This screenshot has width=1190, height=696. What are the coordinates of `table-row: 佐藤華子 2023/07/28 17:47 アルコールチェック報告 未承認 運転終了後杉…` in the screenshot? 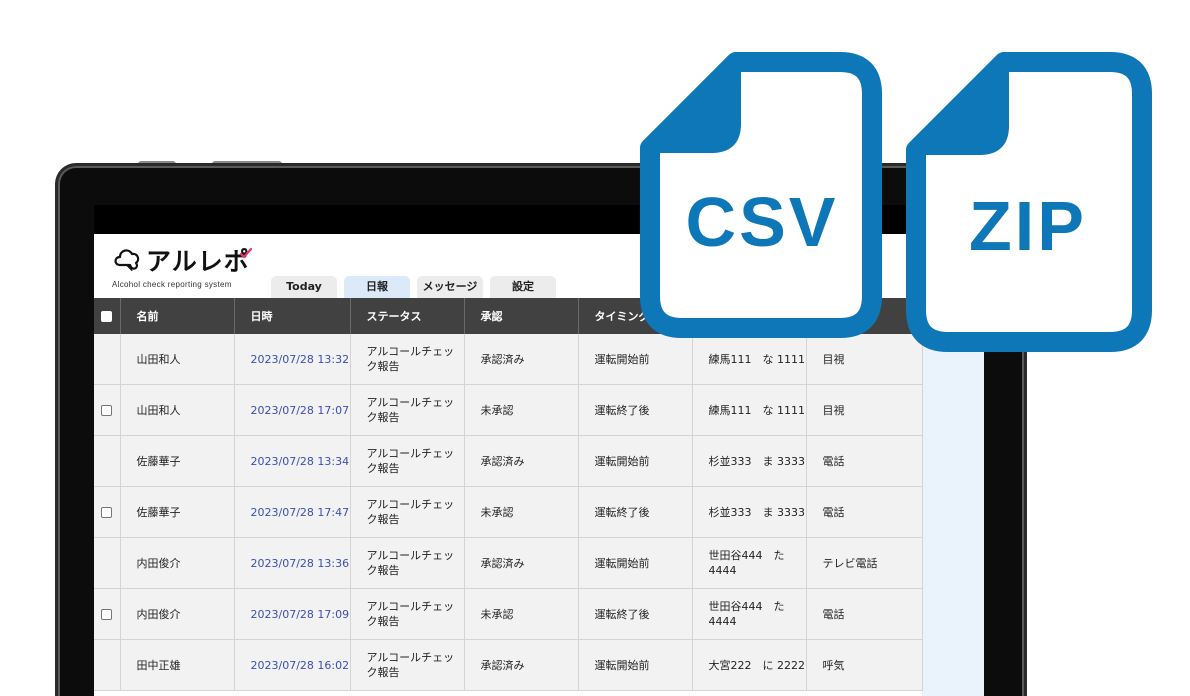 It's located at (508, 512).